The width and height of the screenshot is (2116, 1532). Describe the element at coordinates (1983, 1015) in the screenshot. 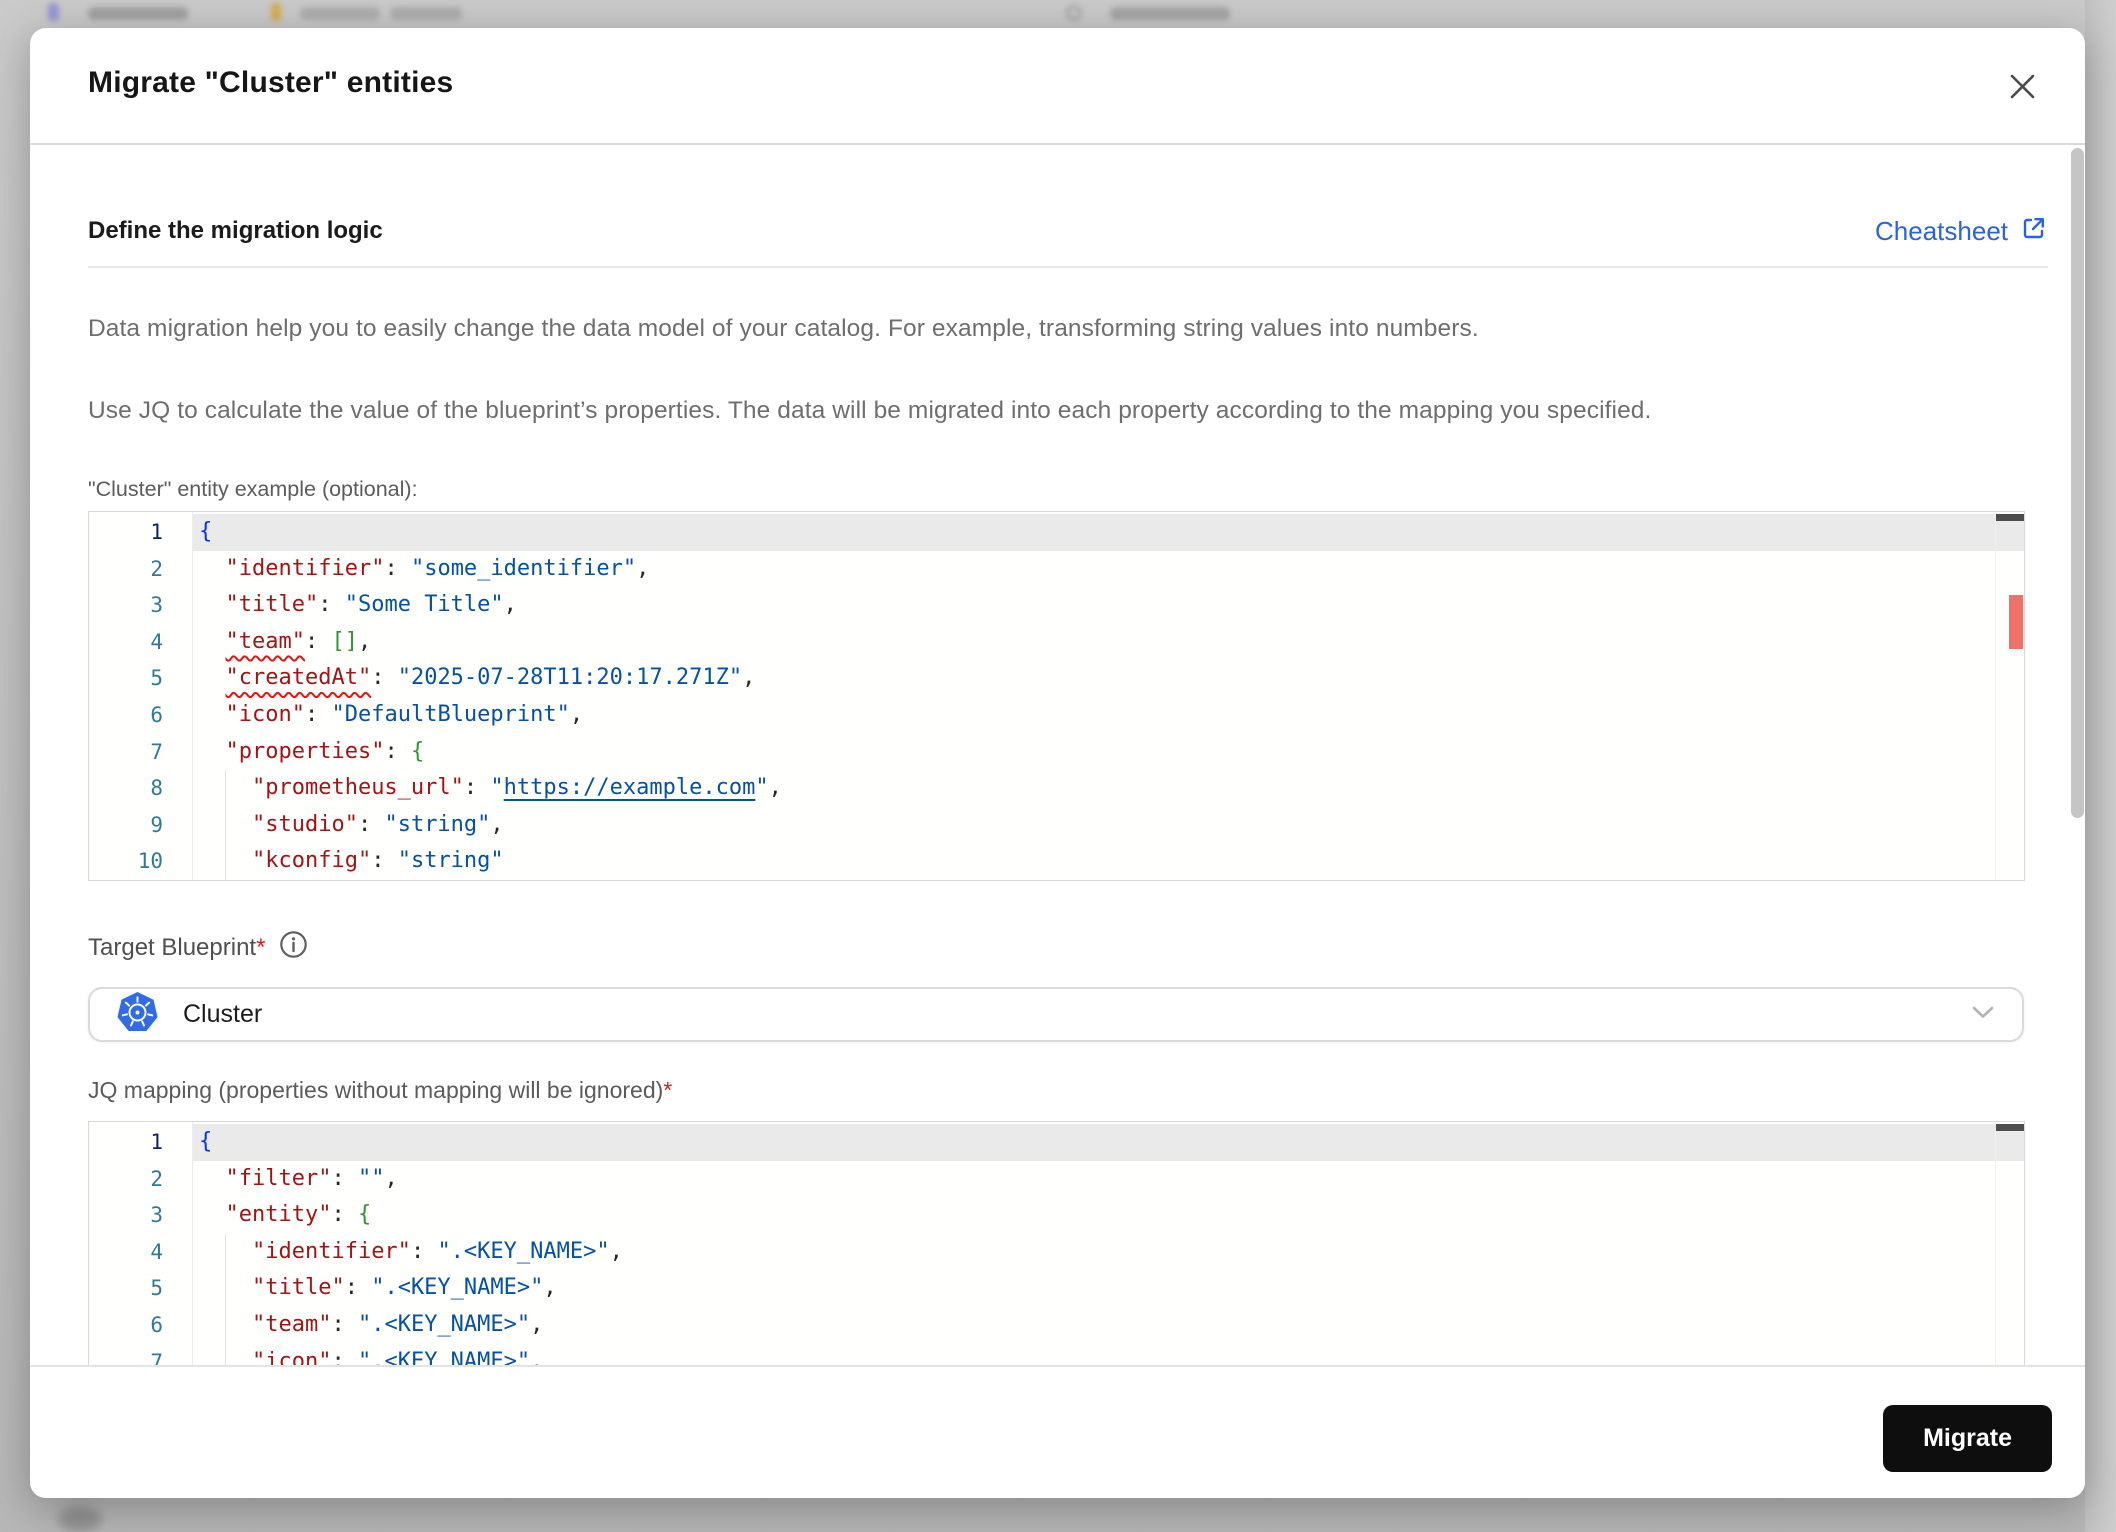

I see `chevron-down-icon` at that location.